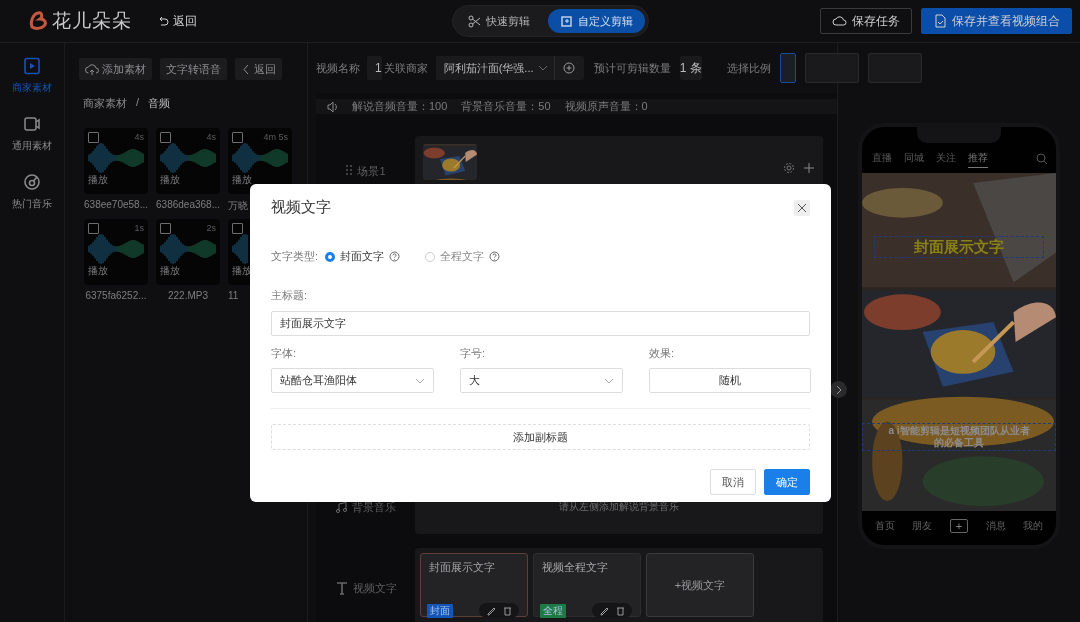  Describe the element at coordinates (995, 526) in the screenshot. I see `phone-nav-item: 消息` at that location.